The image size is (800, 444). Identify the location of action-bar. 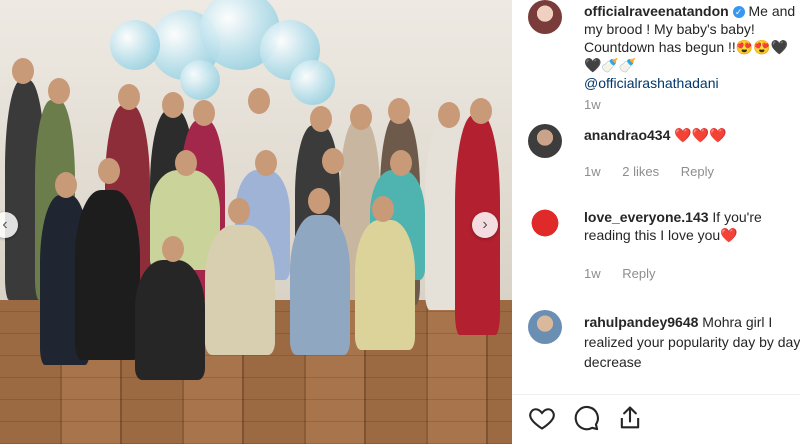
(658, 419).